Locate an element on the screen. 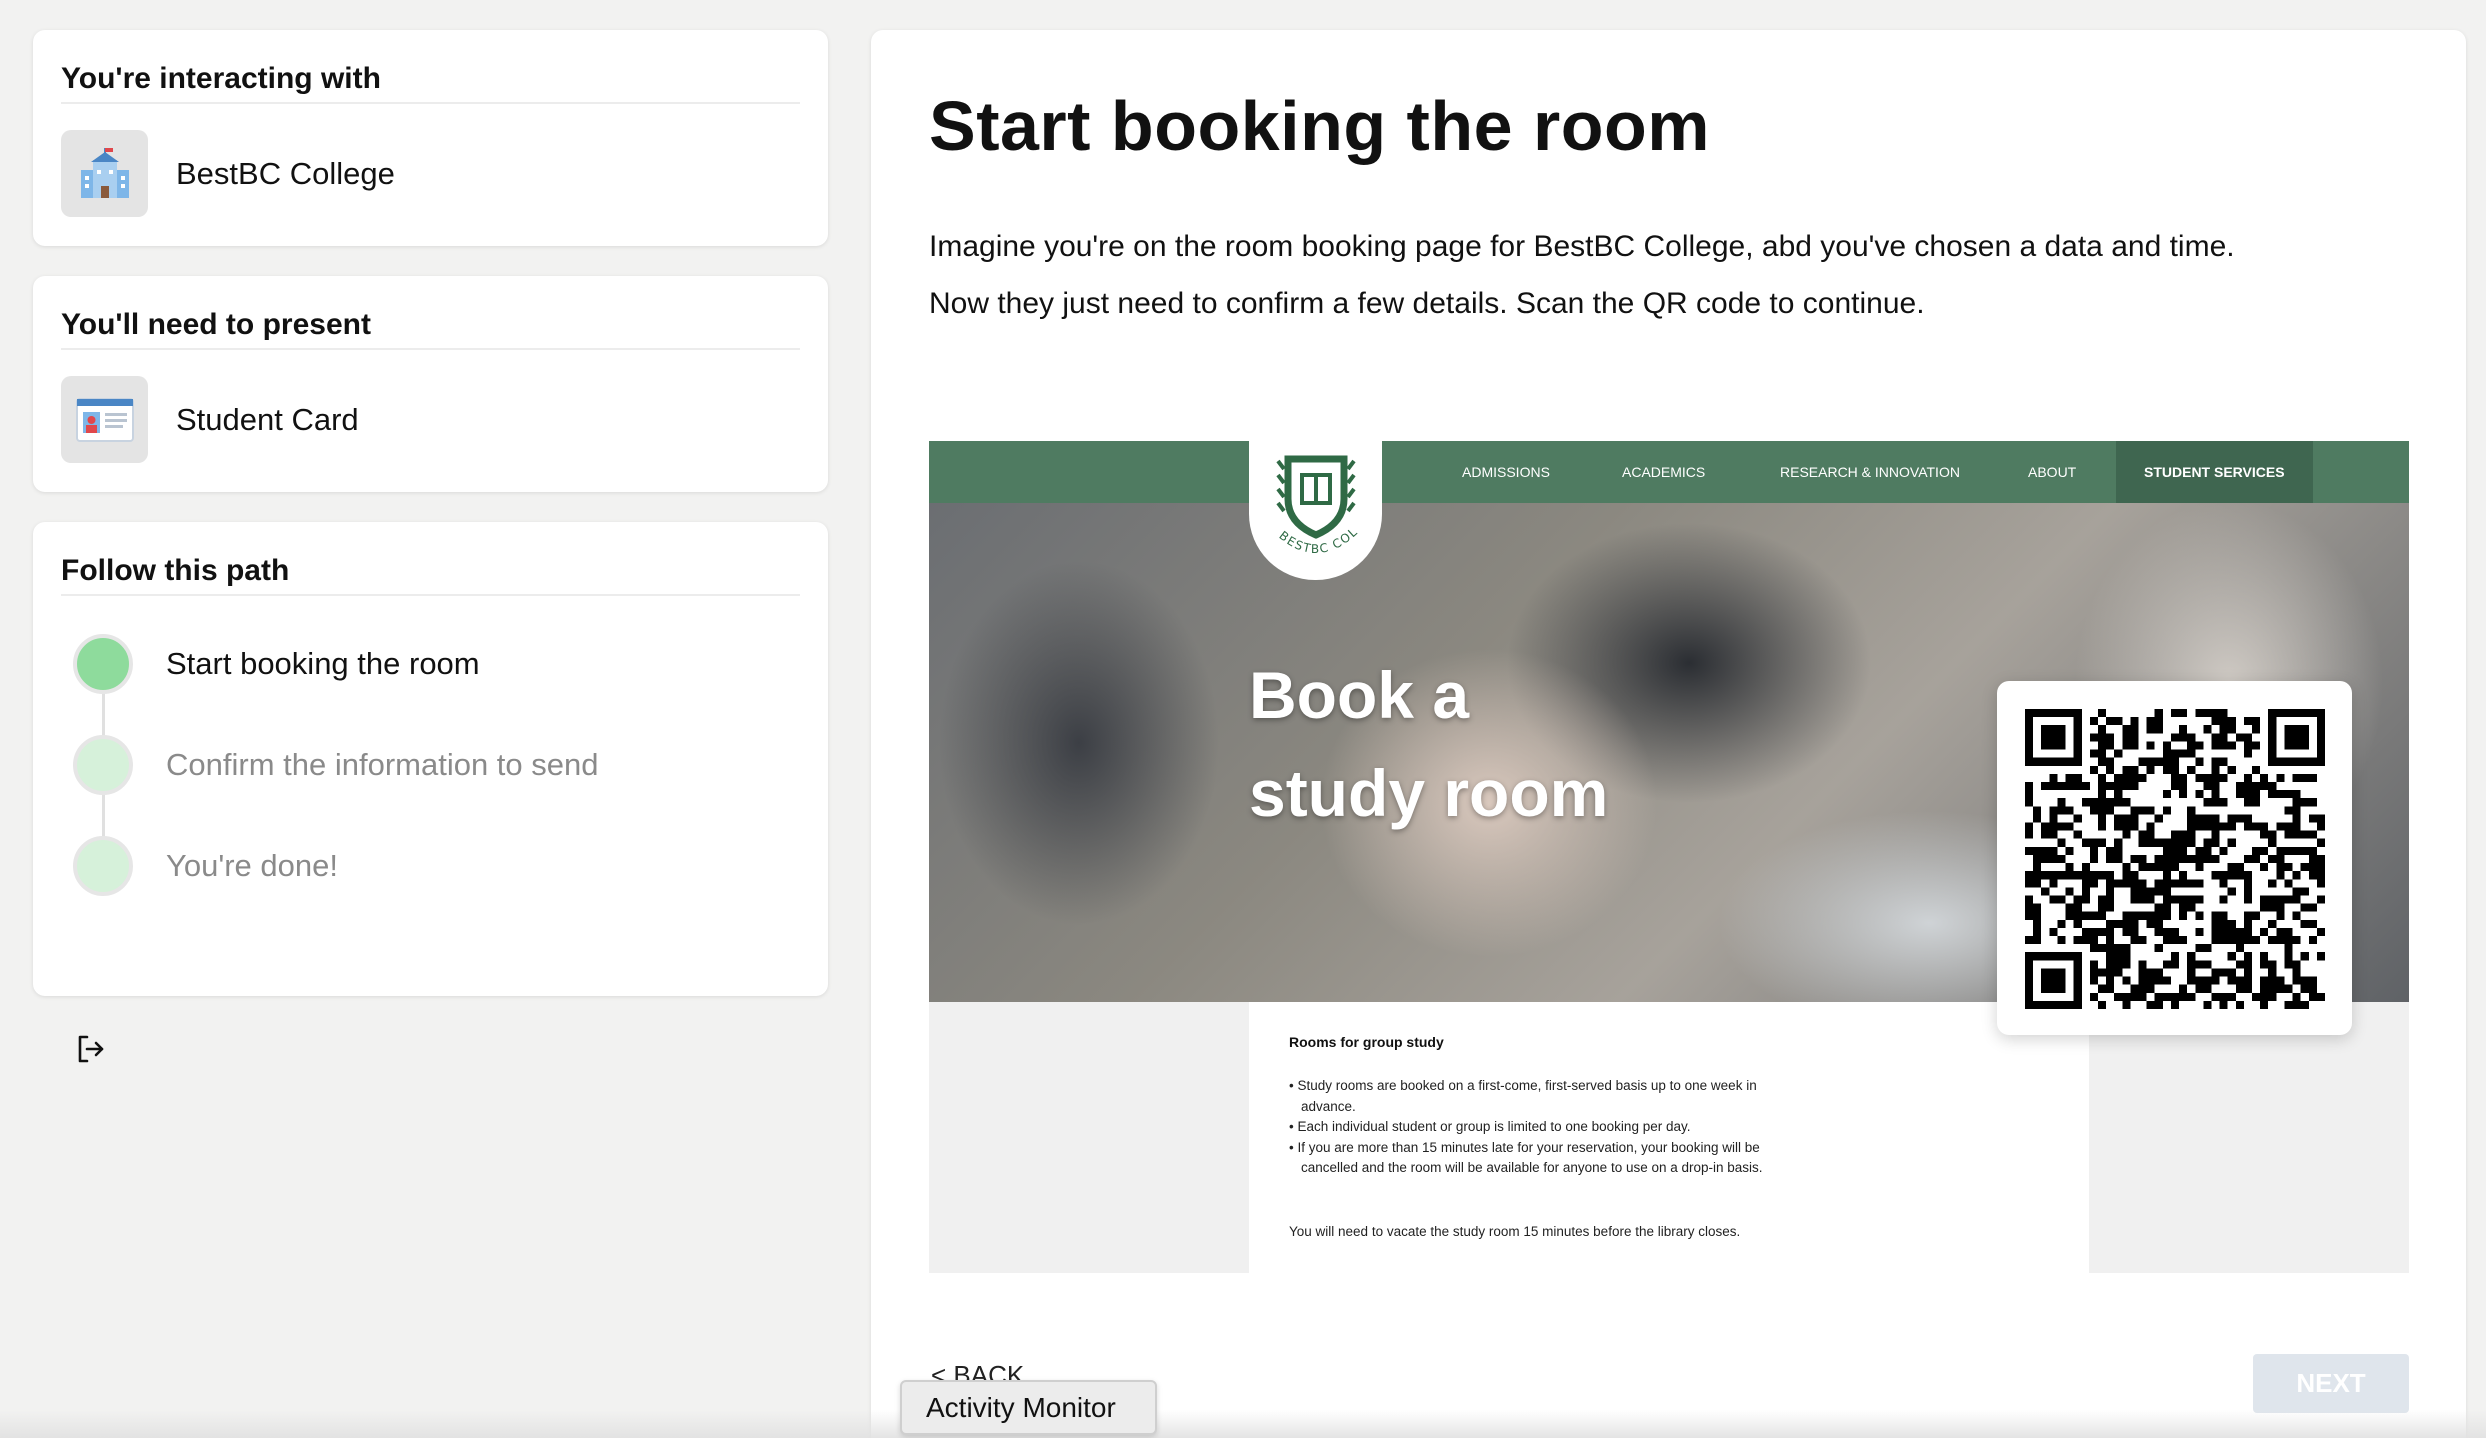 The image size is (2486, 1438). logout-icon is located at coordinates (91, 1049).